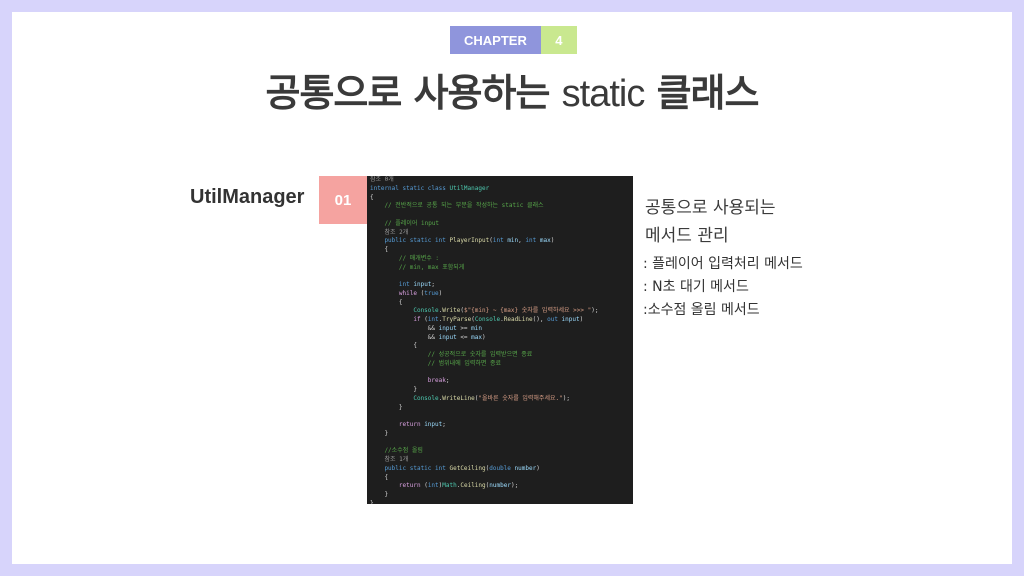 The image size is (1024, 576). What do you see at coordinates (469, 241) in the screenshot?
I see `code-token: PlayerInput` at bounding box center [469, 241].